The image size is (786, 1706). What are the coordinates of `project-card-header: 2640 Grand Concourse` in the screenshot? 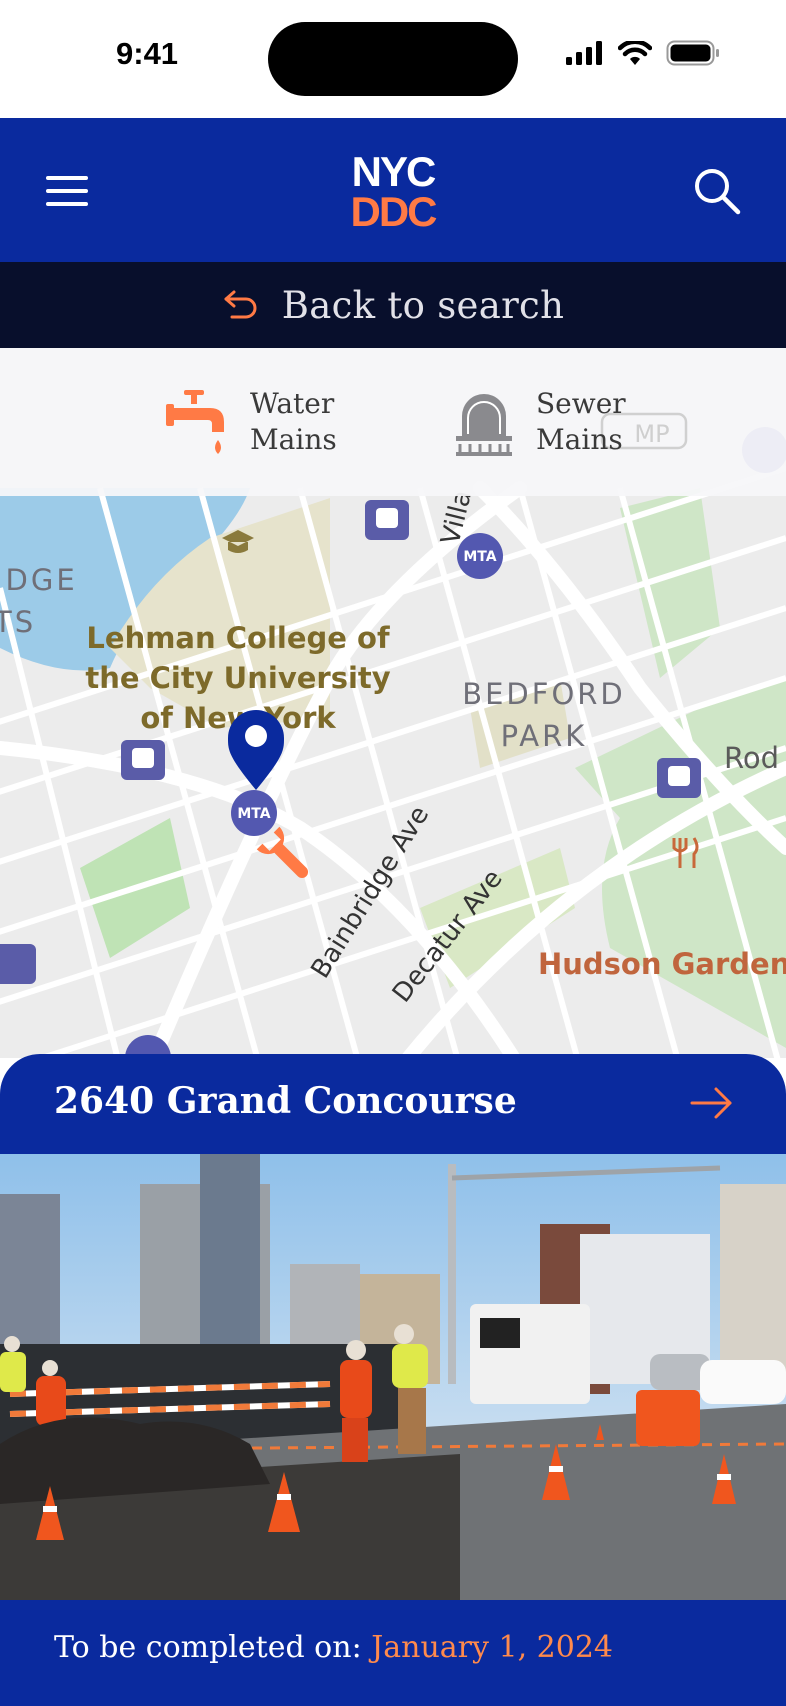 It's located at (393, 1104).